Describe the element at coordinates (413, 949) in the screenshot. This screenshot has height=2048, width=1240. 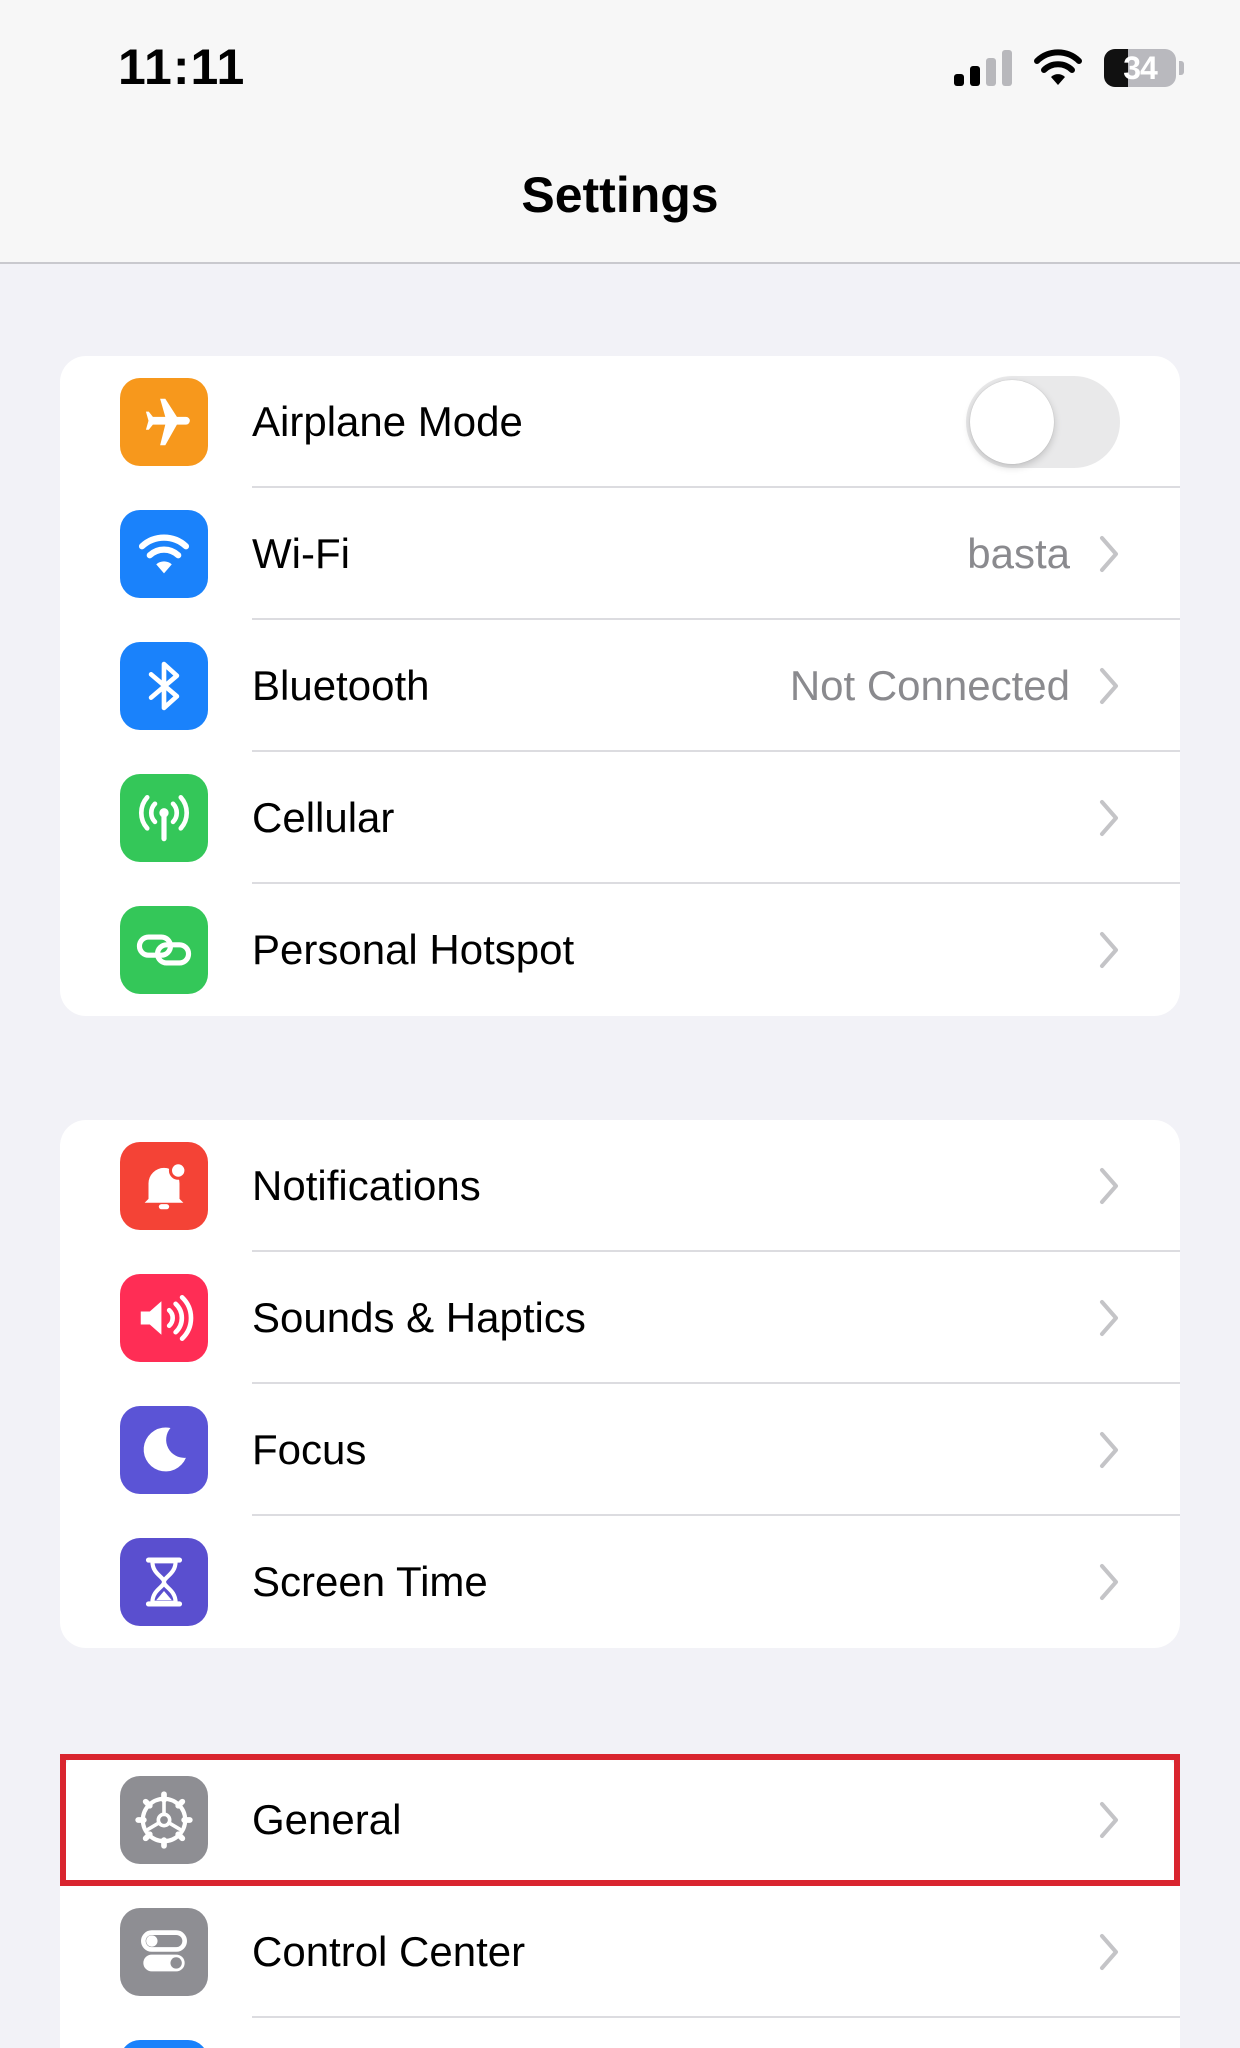
I see `row-label: Personal Hotspot` at that location.